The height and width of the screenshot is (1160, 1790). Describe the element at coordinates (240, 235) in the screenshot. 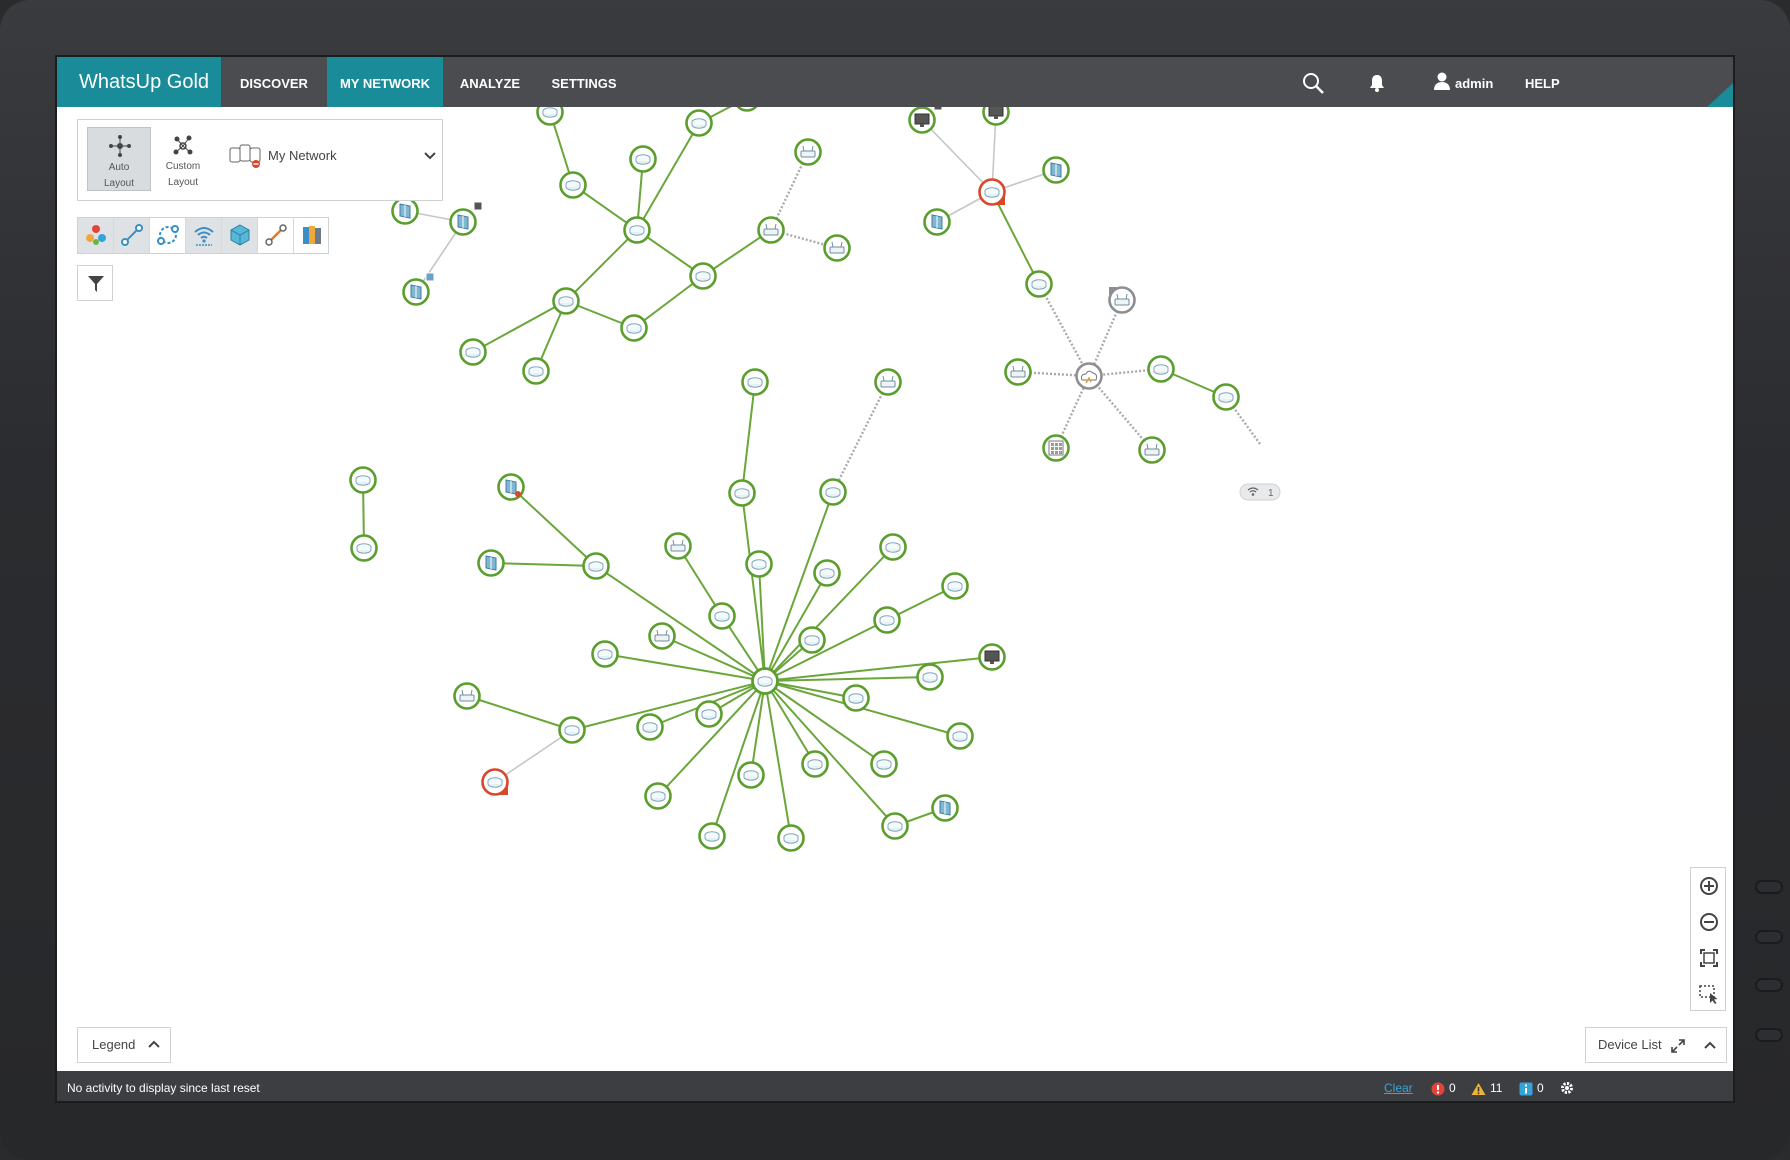

I see `virtual-toggle` at that location.